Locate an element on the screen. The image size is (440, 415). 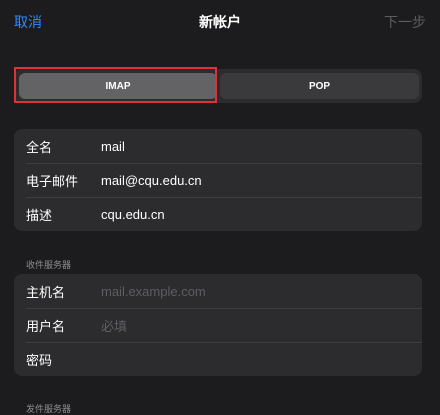
username-row: 用户名 必填 is located at coordinates (218, 325).